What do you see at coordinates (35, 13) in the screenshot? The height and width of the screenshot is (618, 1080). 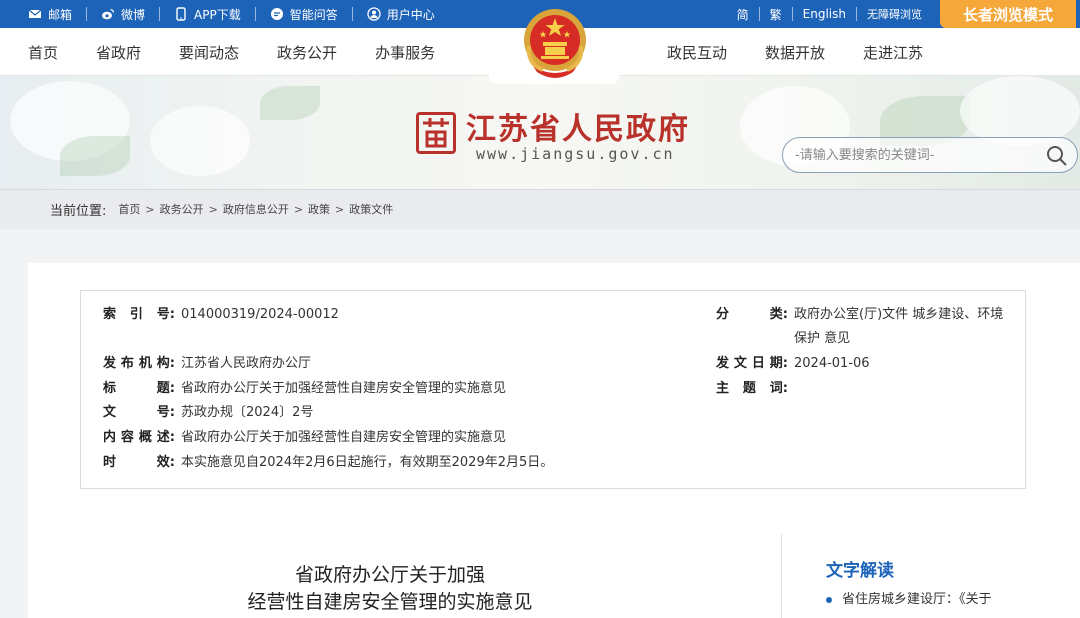 I see `mail-icon` at bounding box center [35, 13].